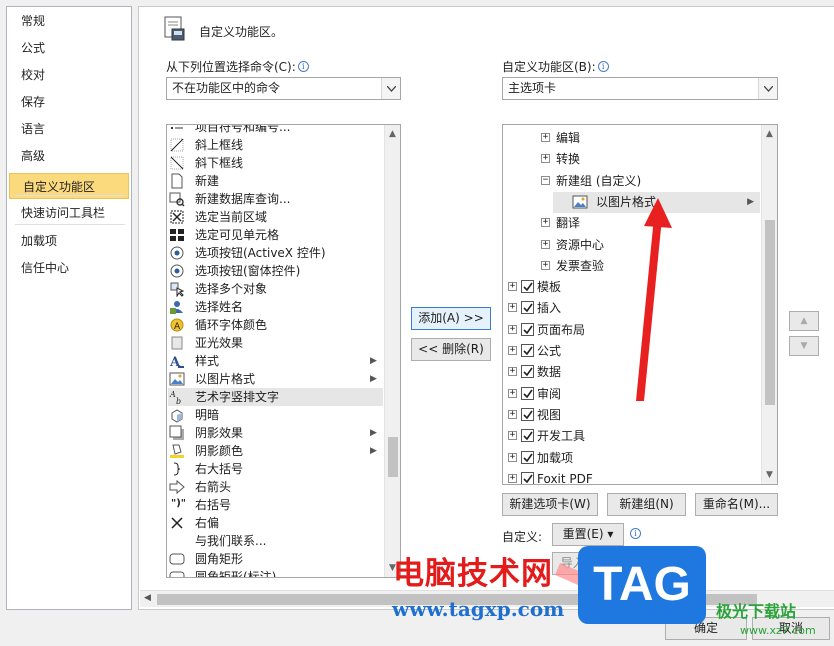 The height and width of the screenshot is (646, 834). Describe the element at coordinates (804, 321) in the screenshot. I see `move-up-button: ▲` at that location.